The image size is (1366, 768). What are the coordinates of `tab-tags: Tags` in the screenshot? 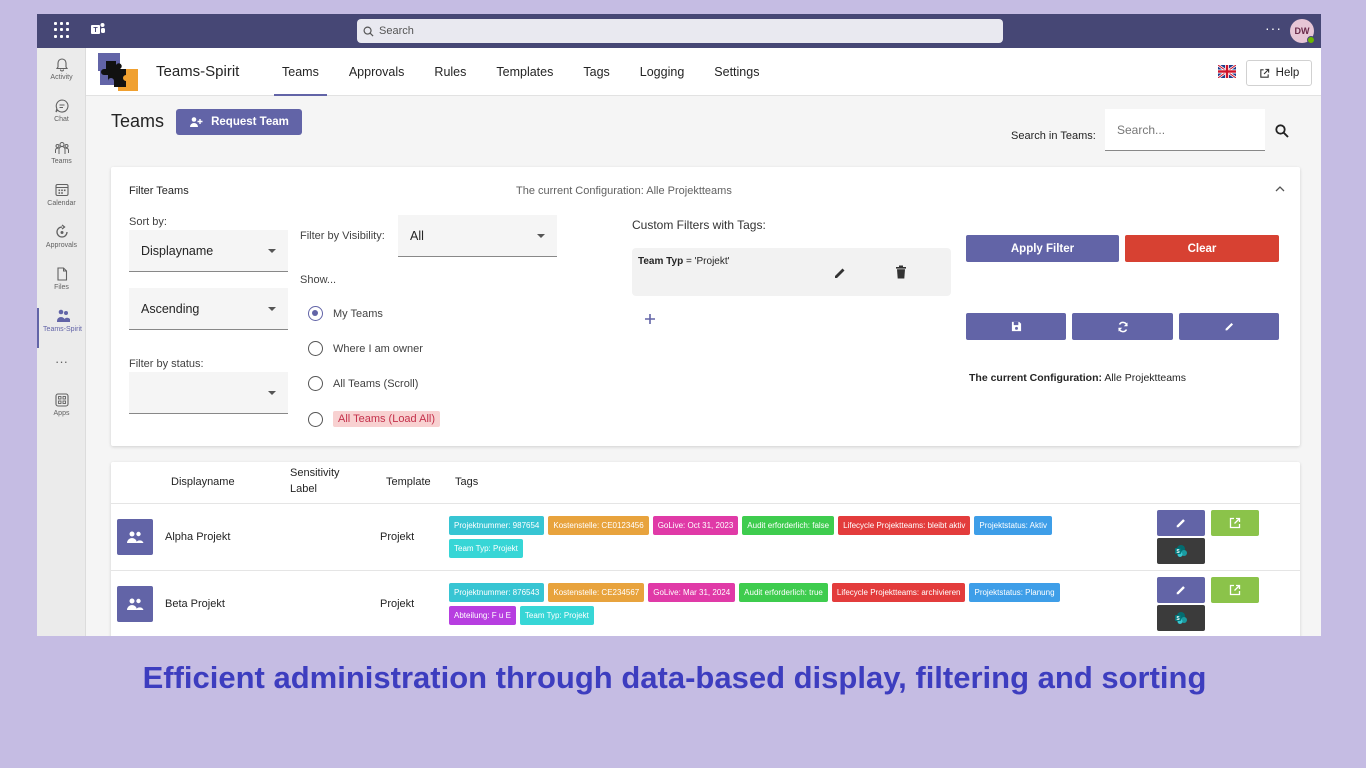 It's located at (596, 72).